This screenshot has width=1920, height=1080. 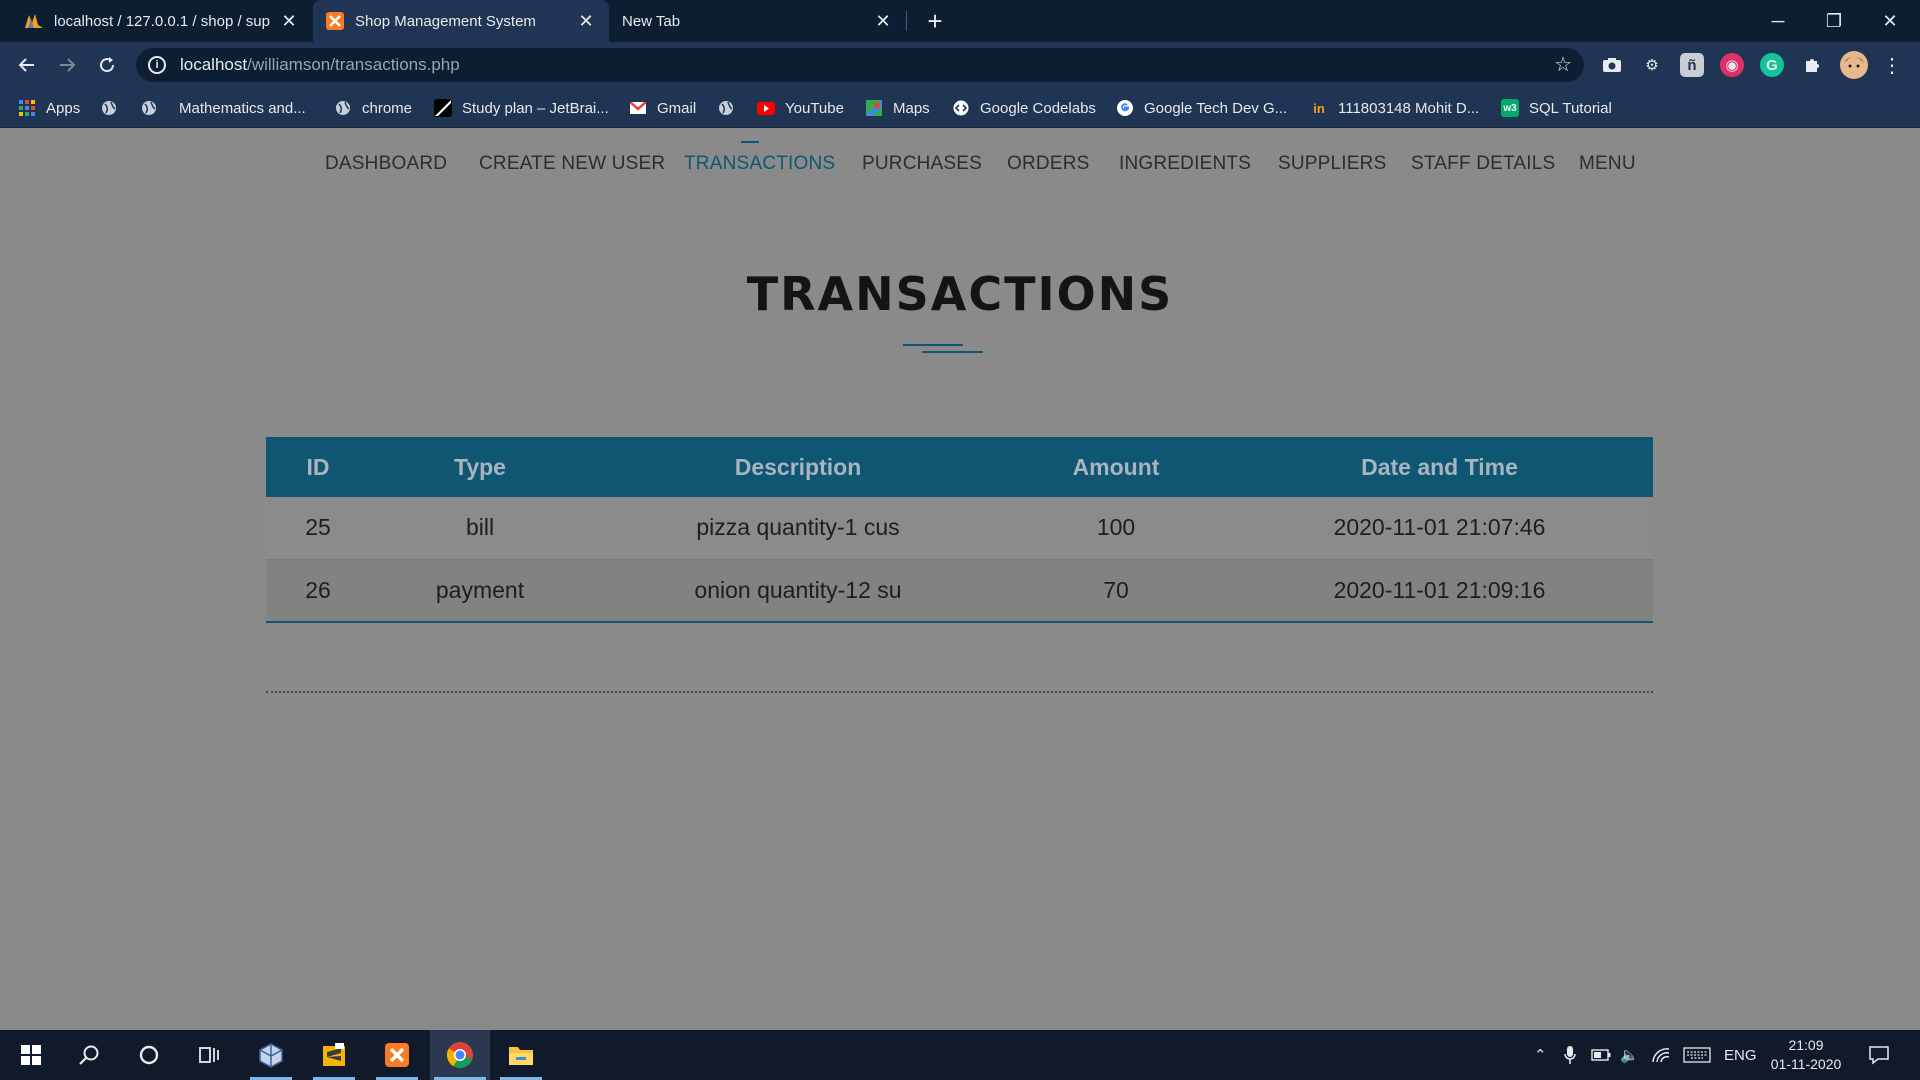 I want to click on back-button, so click(x=27, y=65).